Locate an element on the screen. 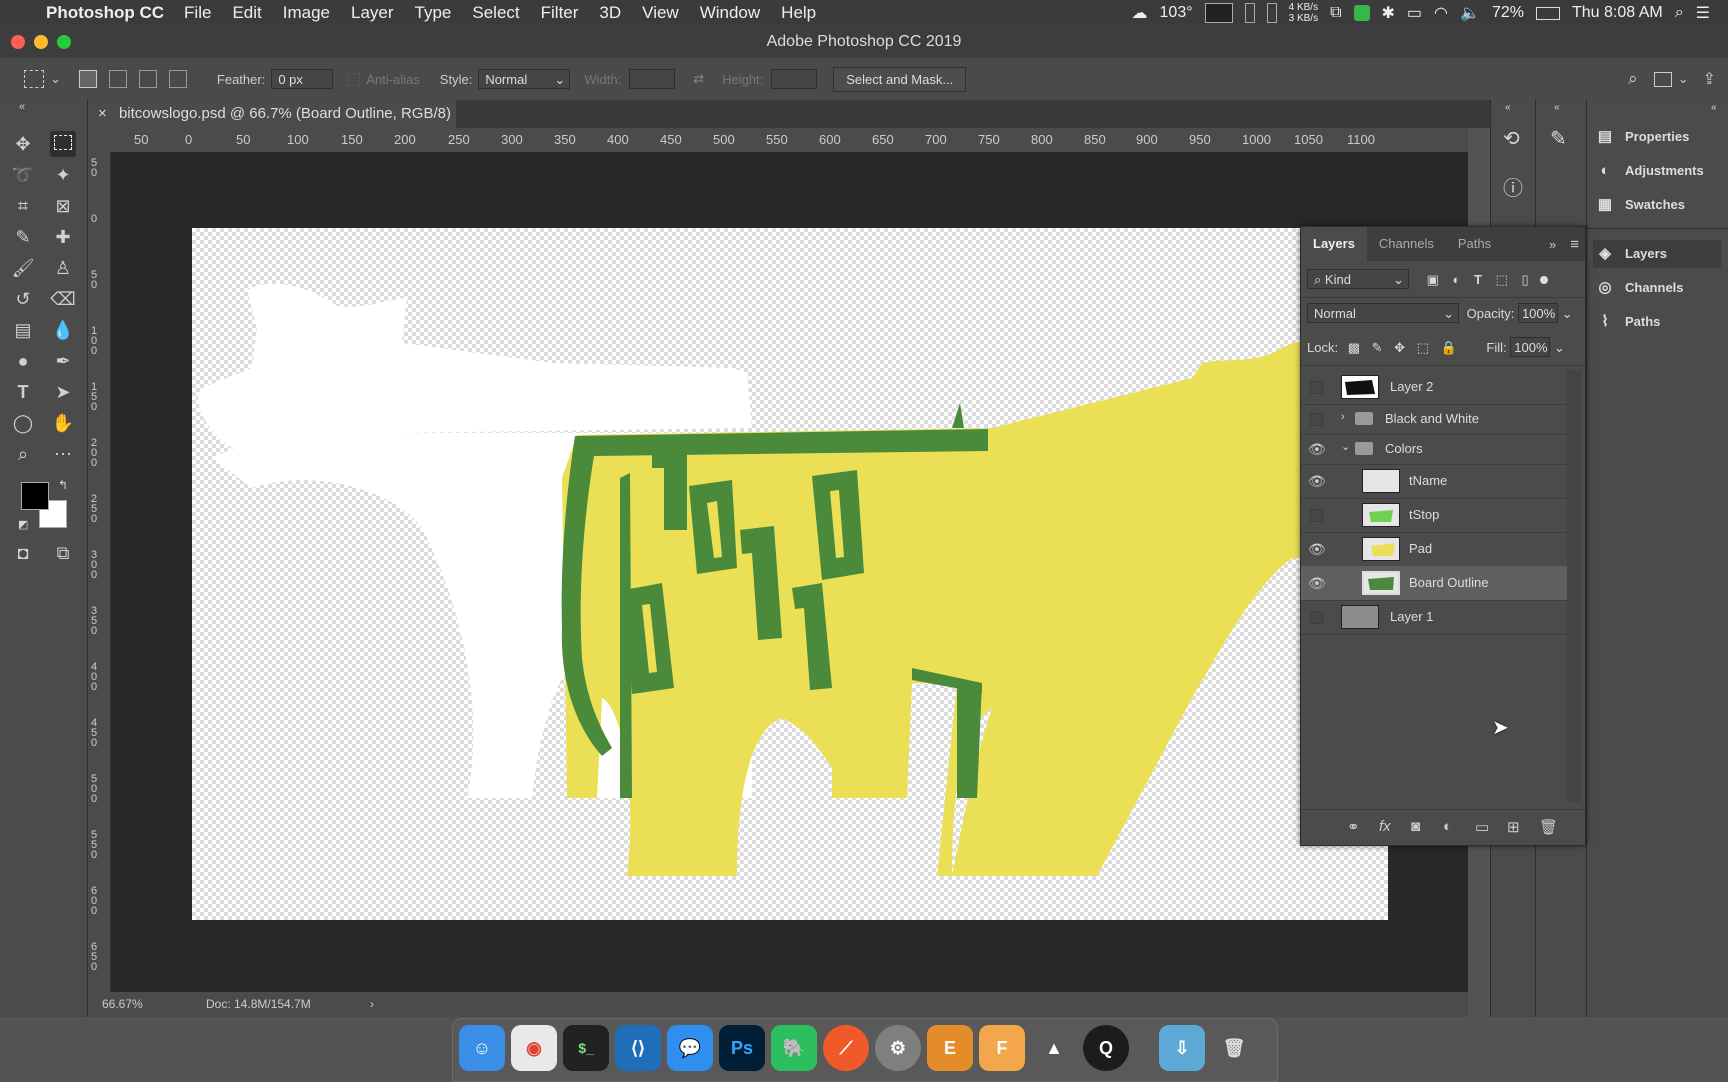 Image resolution: width=1728 pixels, height=1082 pixels. delete-layer-icon: 🗑 is located at coordinates (1548, 827).